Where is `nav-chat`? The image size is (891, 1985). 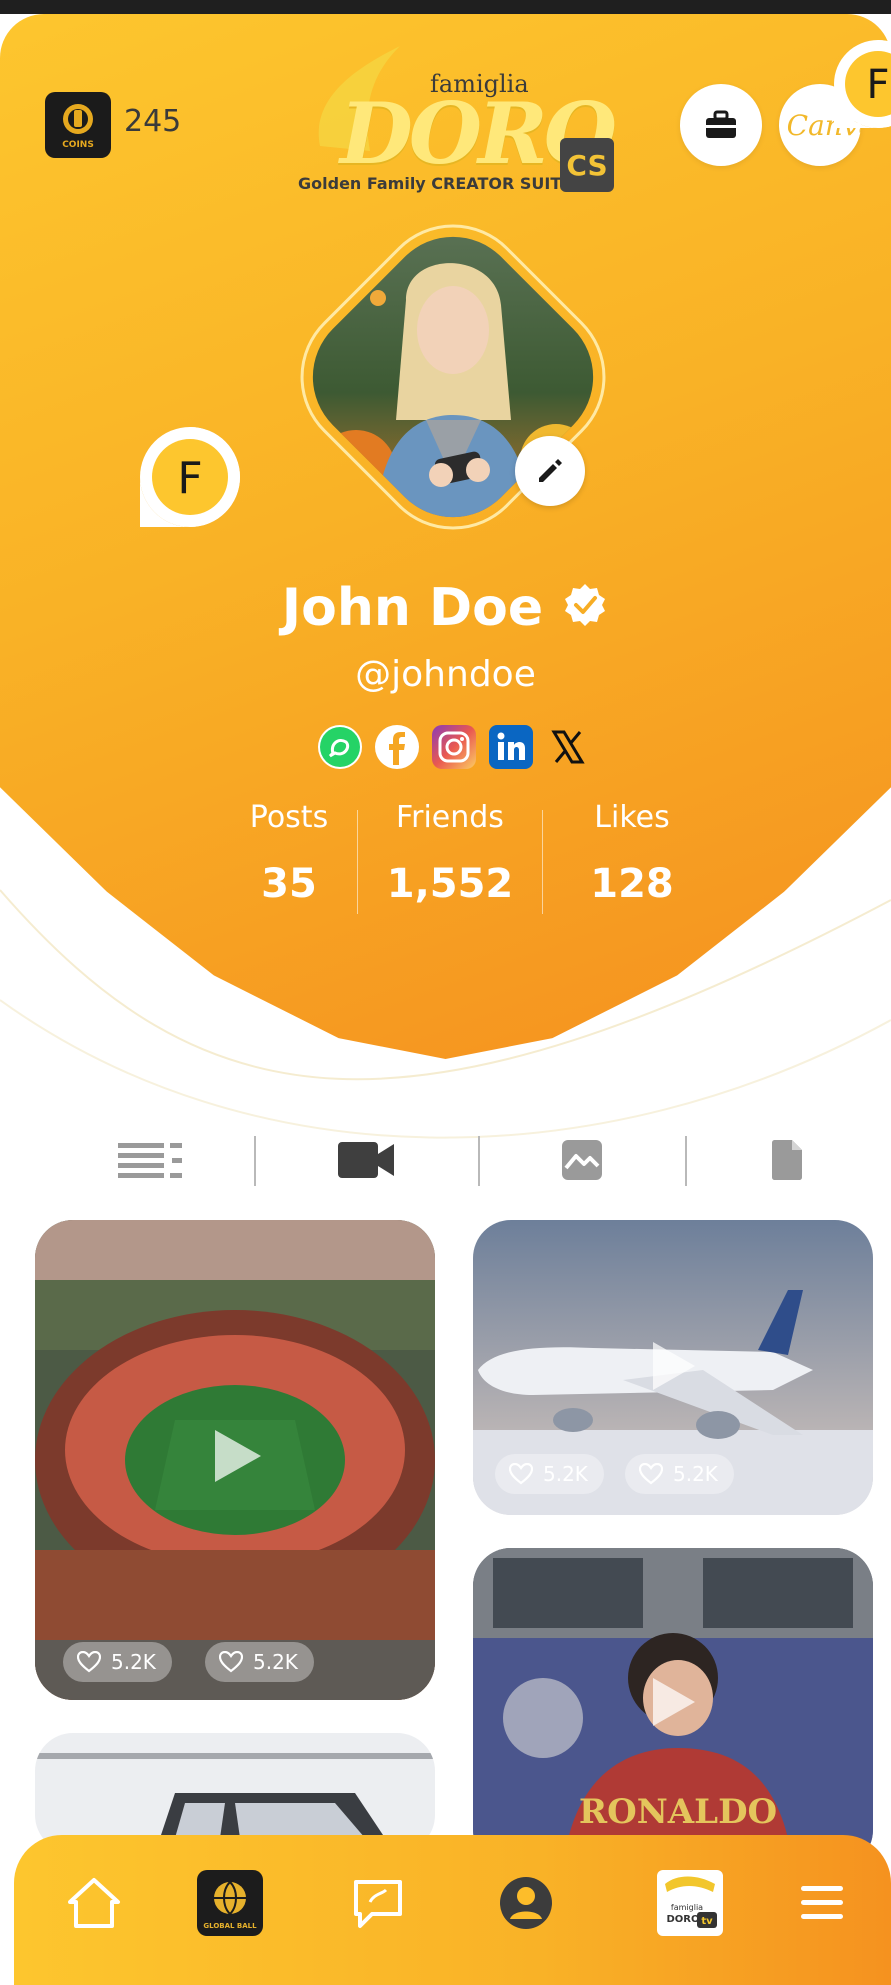 nav-chat is located at coordinates (378, 1903).